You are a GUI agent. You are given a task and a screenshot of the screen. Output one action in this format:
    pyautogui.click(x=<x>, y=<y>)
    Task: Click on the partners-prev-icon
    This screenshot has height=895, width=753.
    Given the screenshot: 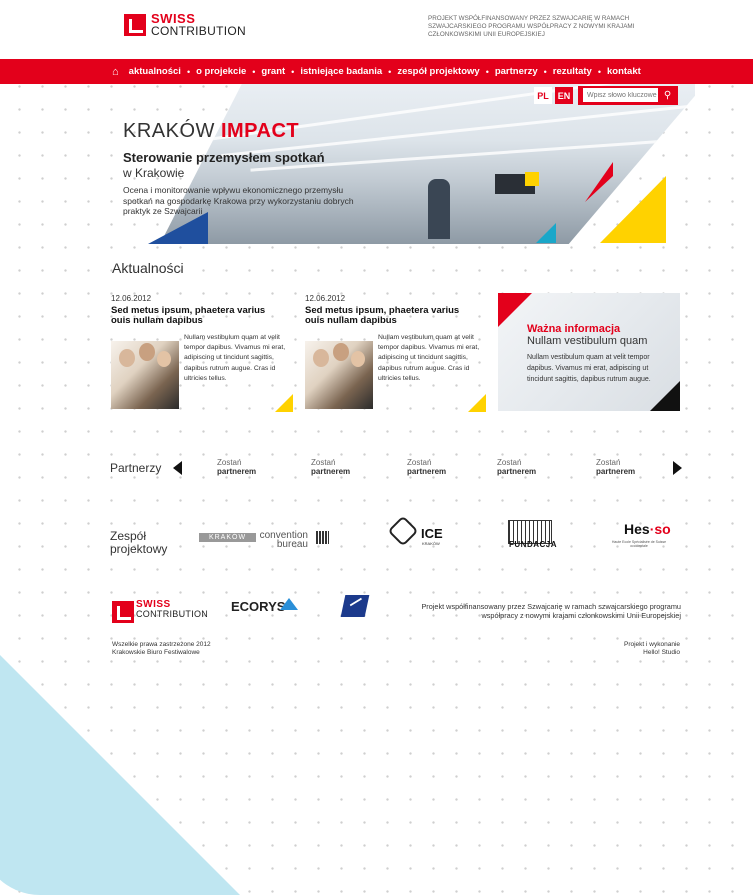 What is the action you would take?
    pyautogui.click(x=177, y=468)
    